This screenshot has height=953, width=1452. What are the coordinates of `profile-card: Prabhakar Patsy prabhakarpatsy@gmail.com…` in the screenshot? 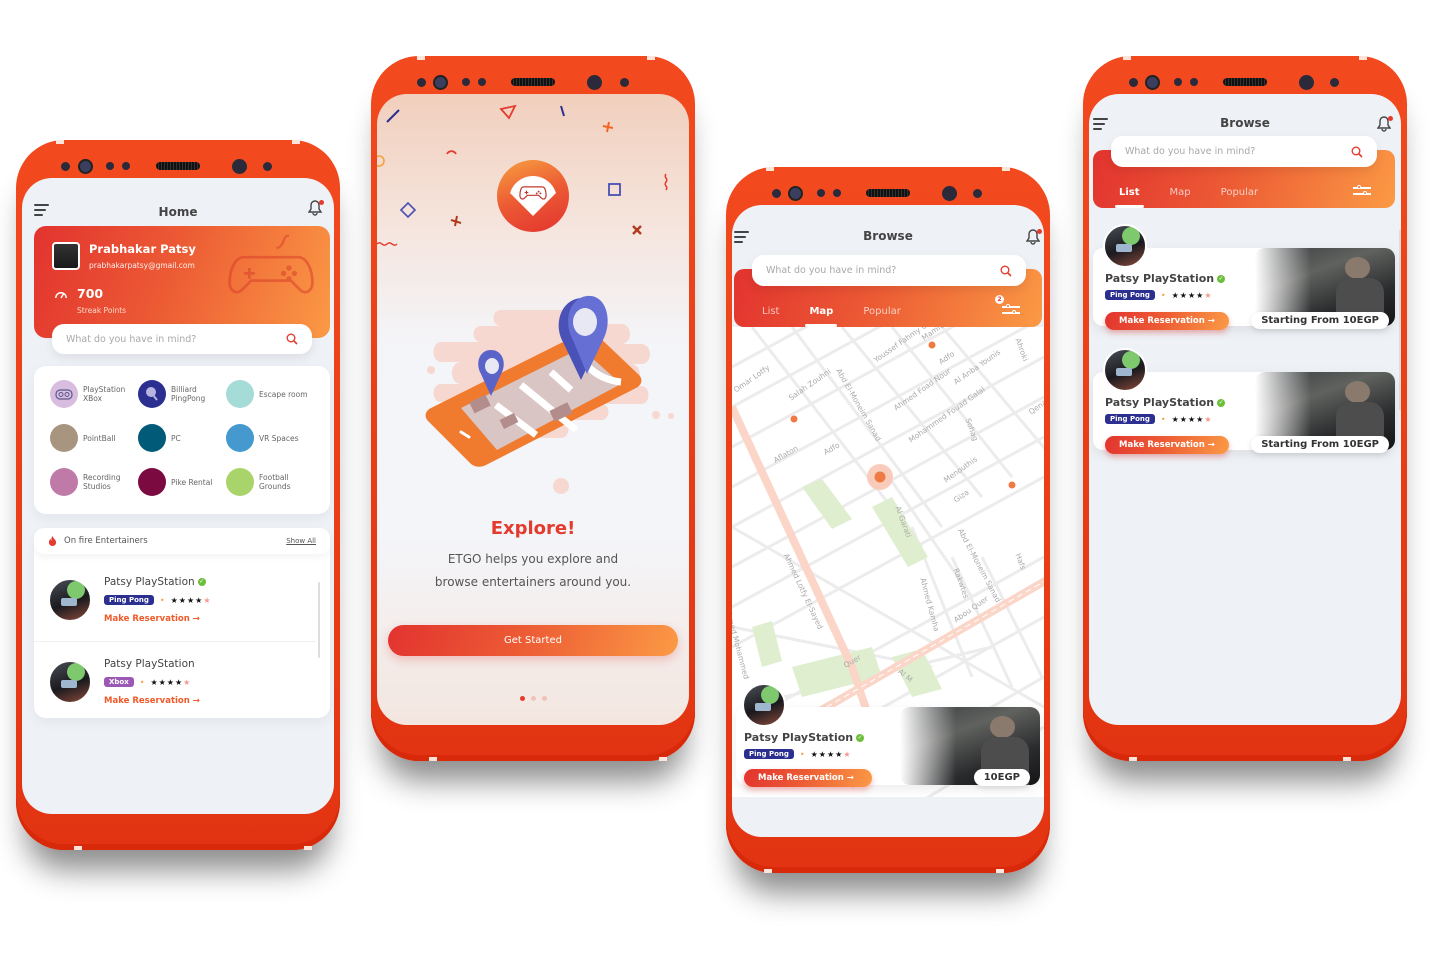 It's located at (182, 282).